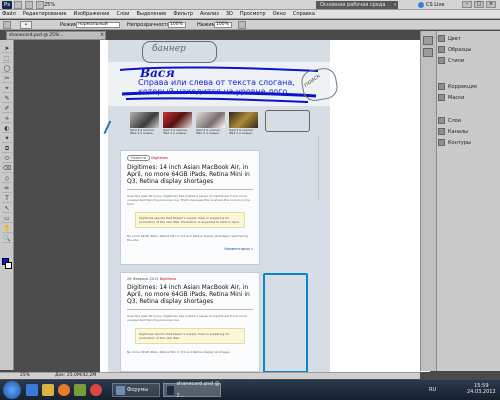 The width and height of the screenshot is (500, 400). What do you see at coordinates (7, 58) in the screenshot?
I see `marquee-tool-icon: ⬚` at bounding box center [7, 58].